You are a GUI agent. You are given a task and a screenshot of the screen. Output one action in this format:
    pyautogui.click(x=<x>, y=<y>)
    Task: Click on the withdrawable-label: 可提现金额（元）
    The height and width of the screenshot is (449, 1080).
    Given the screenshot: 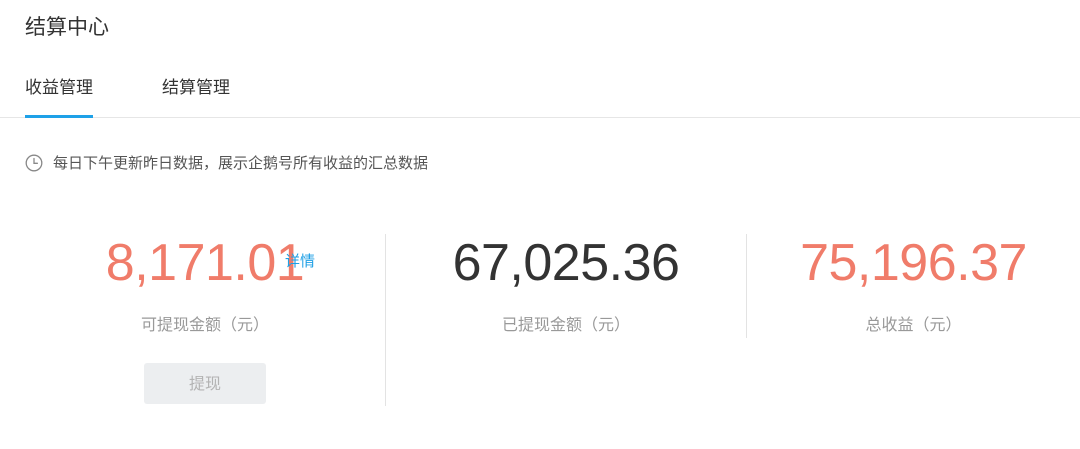 What is the action you would take?
    pyautogui.click(x=204, y=324)
    